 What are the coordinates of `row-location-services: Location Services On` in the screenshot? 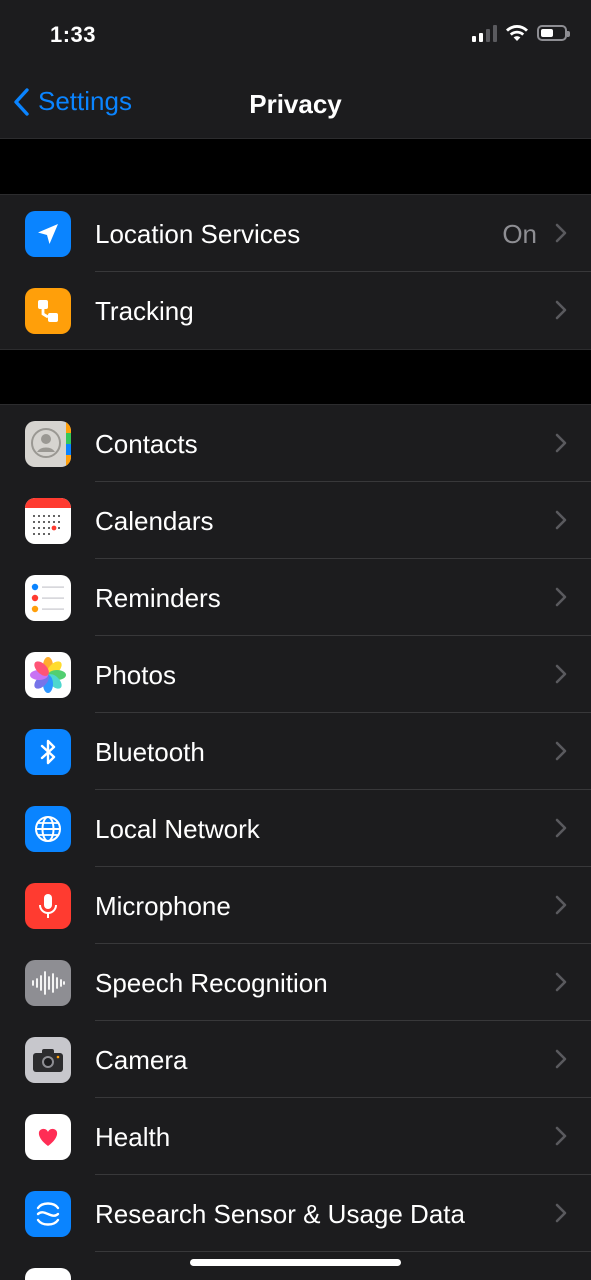 It's located at (295, 233).